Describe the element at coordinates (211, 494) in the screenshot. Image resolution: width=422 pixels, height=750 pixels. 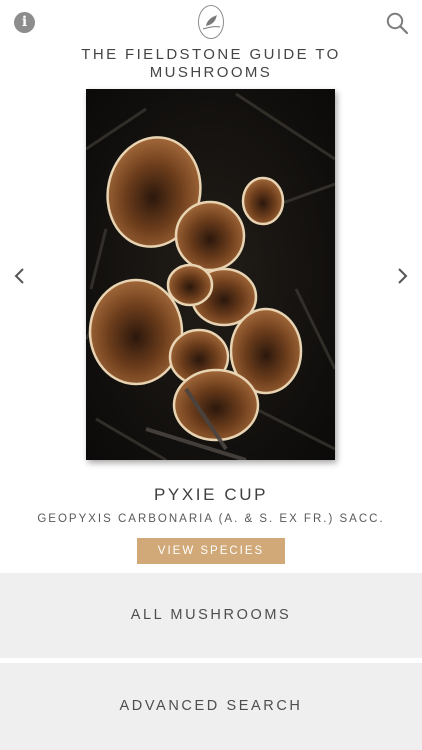
I see `species-common-name: PYXIE CUP` at that location.